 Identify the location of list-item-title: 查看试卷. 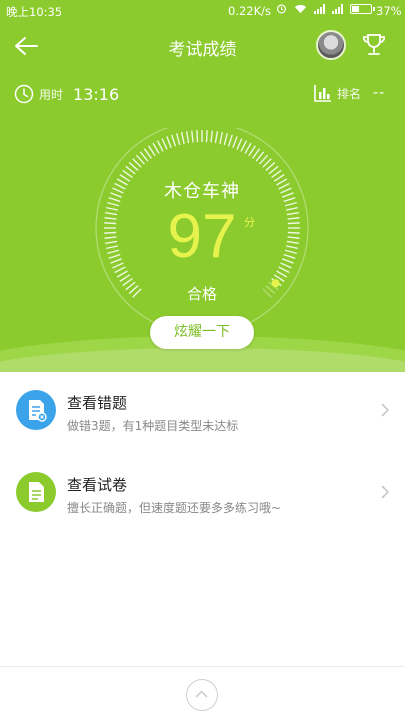
(97, 485).